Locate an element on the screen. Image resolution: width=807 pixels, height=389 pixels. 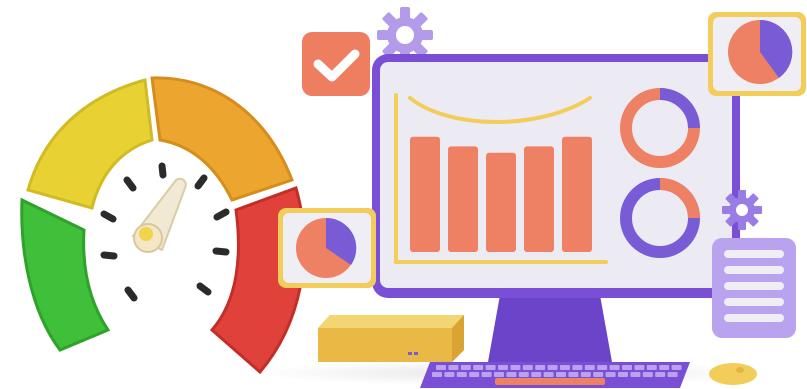
gauge-segment-orange is located at coordinates (222, 139).